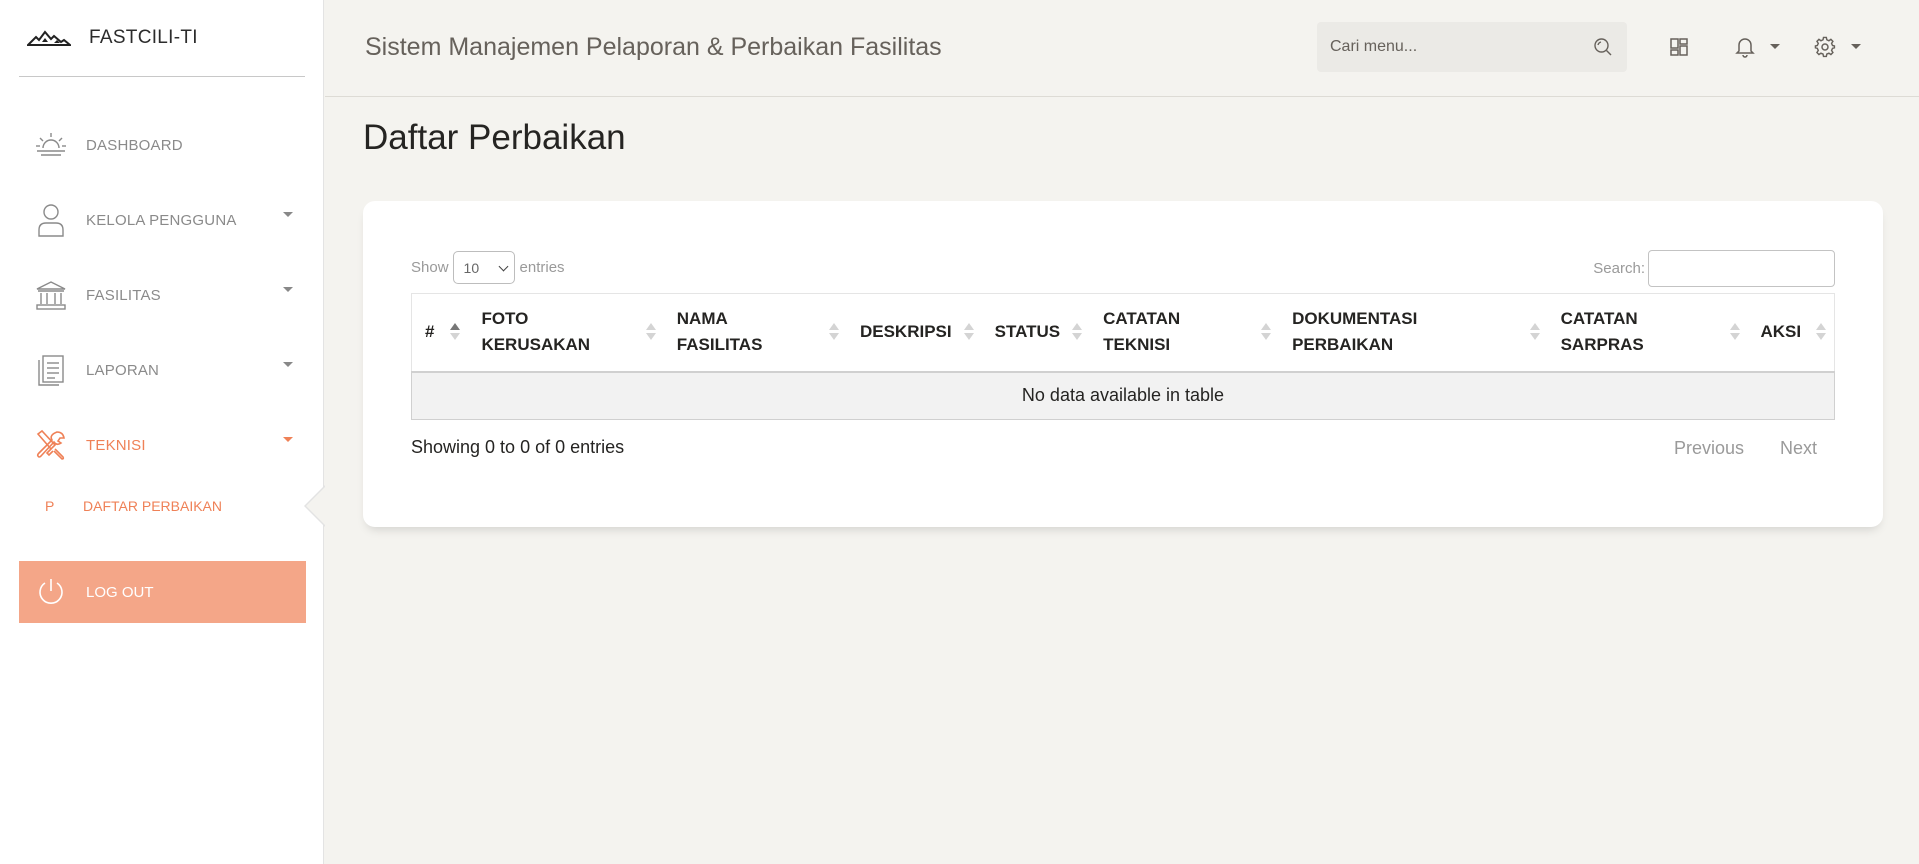 The width and height of the screenshot is (1919, 864). Describe the element at coordinates (51, 370) in the screenshot. I see `document-icon` at that location.